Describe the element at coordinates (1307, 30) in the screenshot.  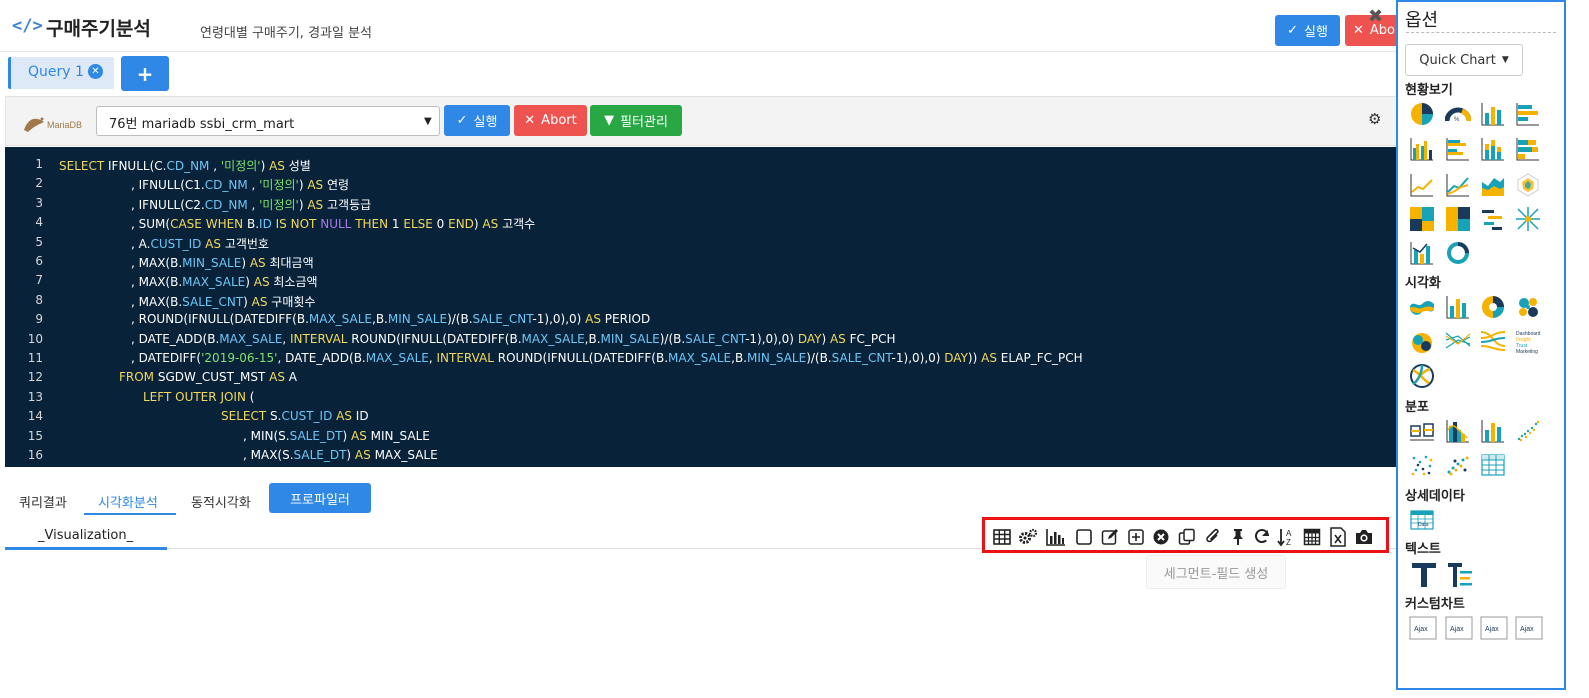
I see `header-run-button: ✓ 실행` at that location.